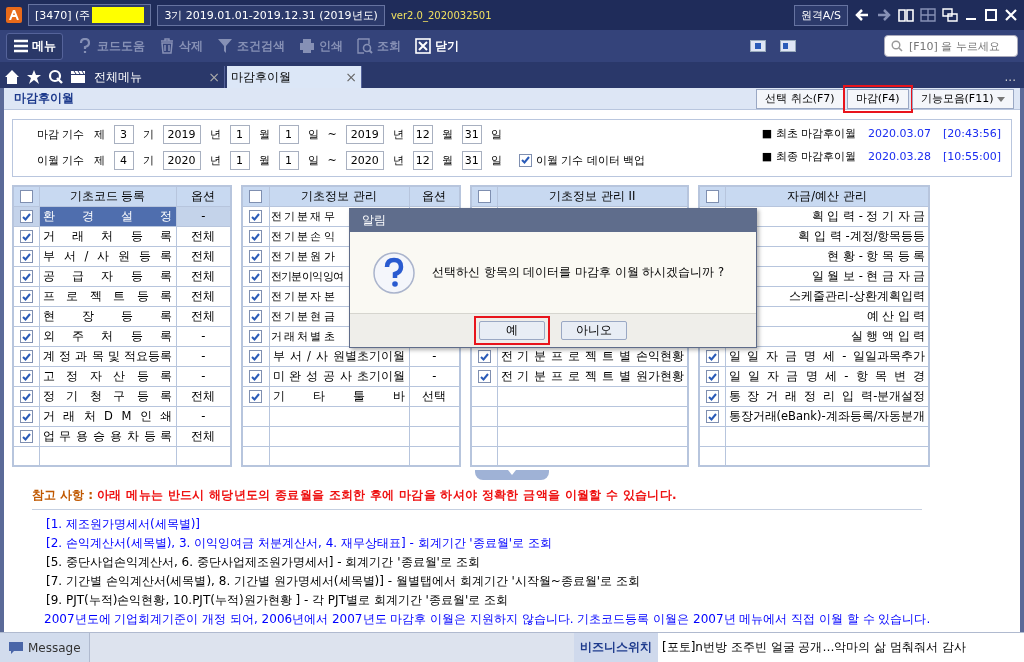 The height and width of the screenshot is (662, 1024). Describe the element at coordinates (496, 134) in the screenshot. I see `field-label: 일` at that location.